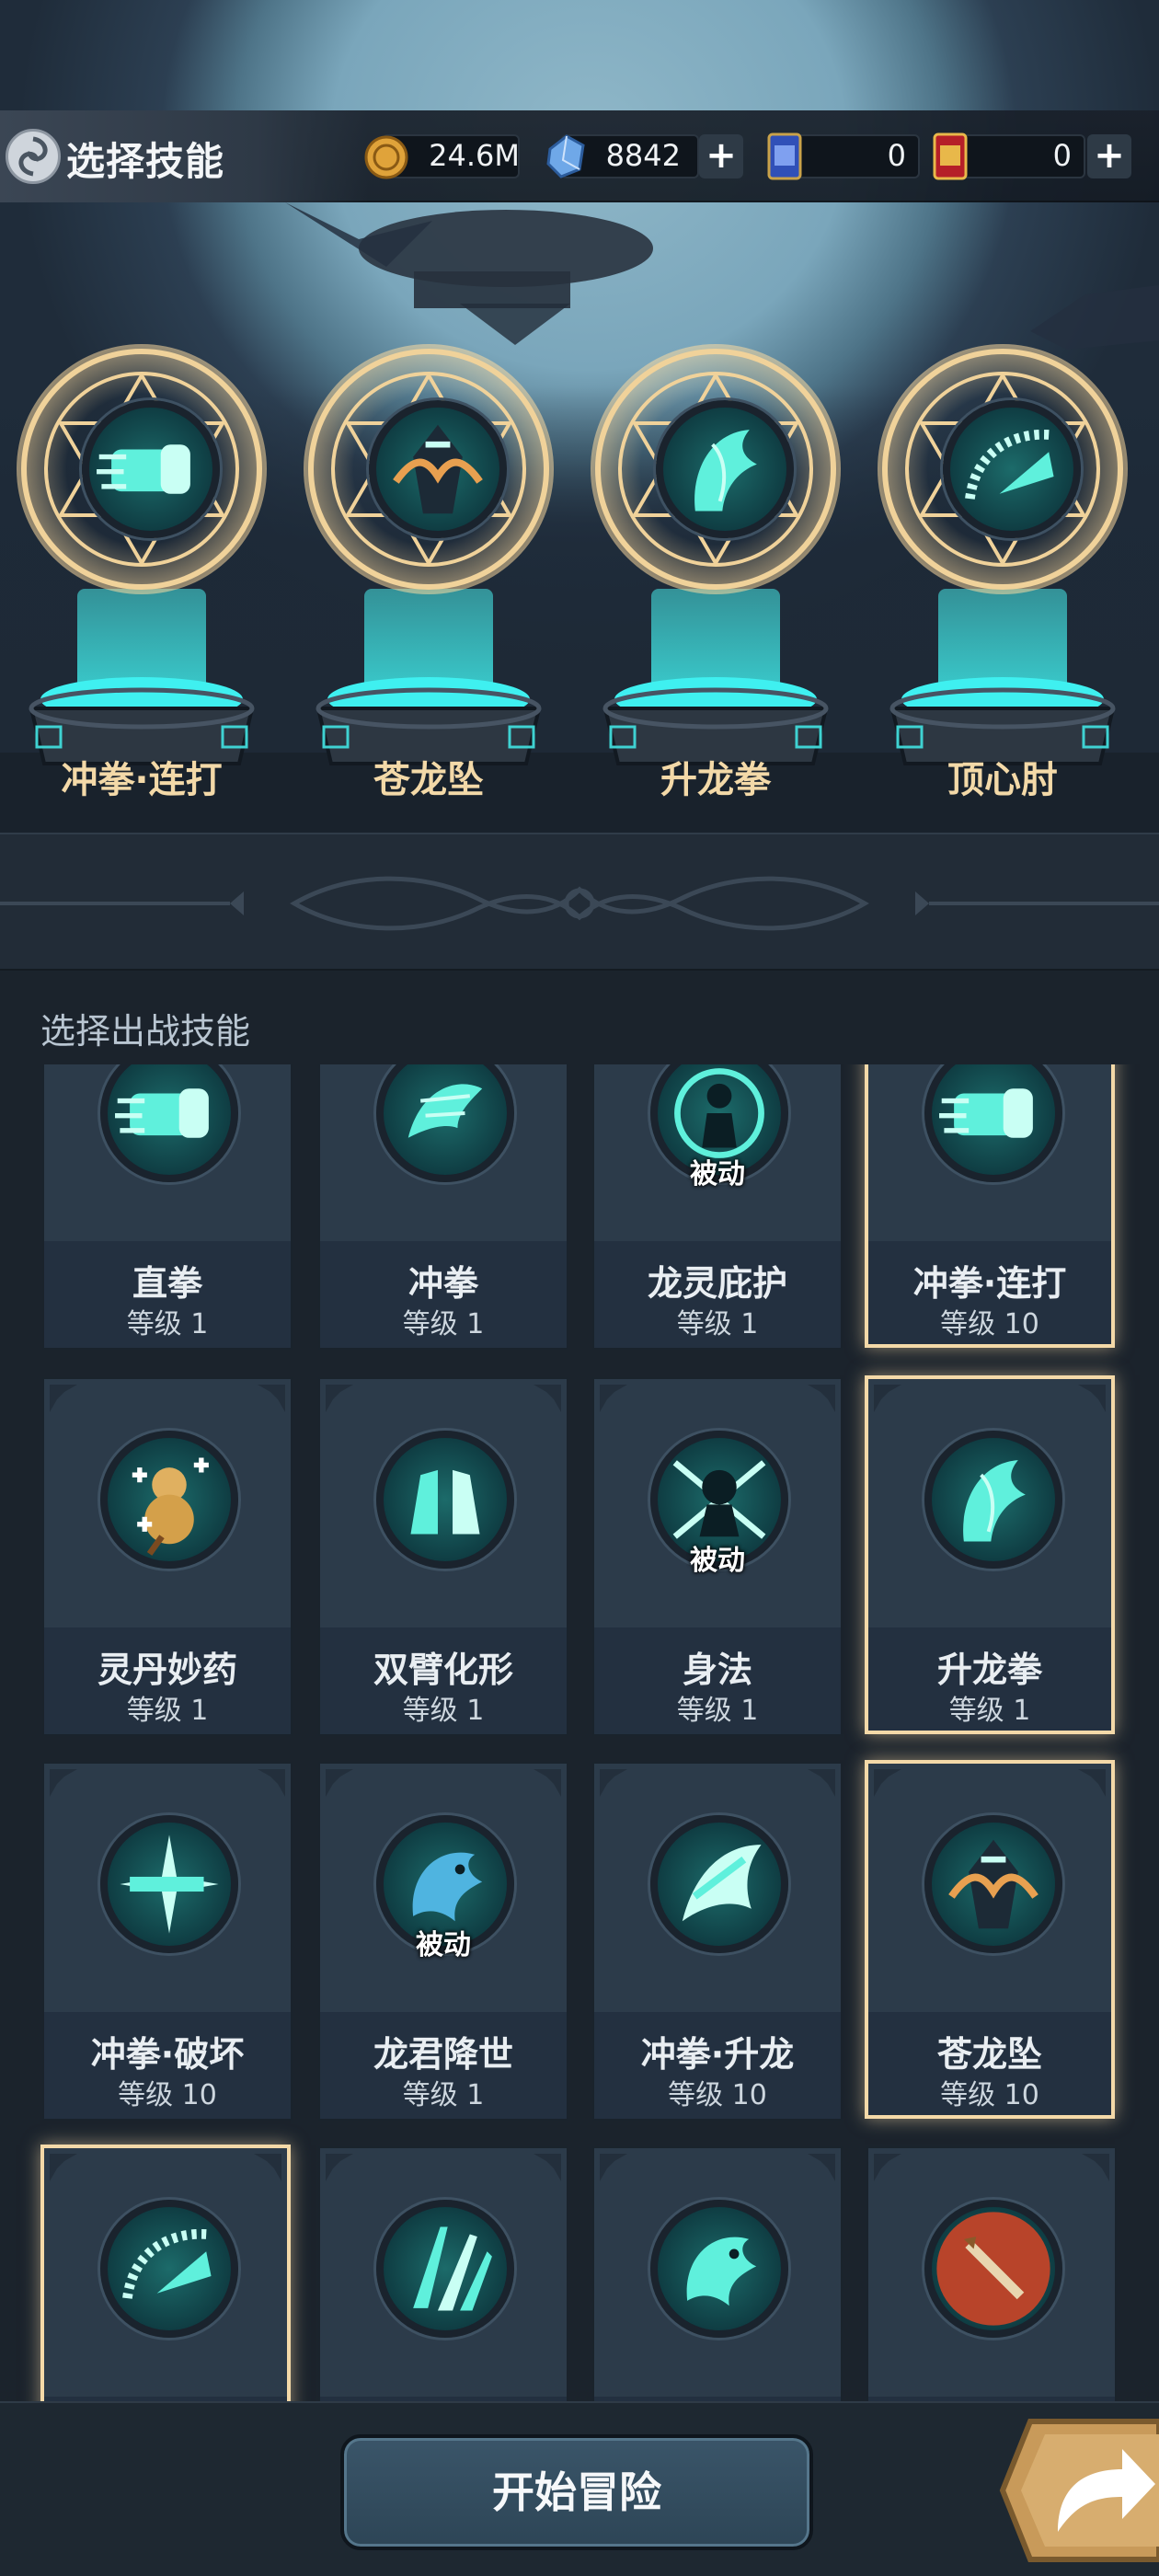 This screenshot has height=2576, width=1159. I want to click on flame-sword-icon, so click(993, 2269).